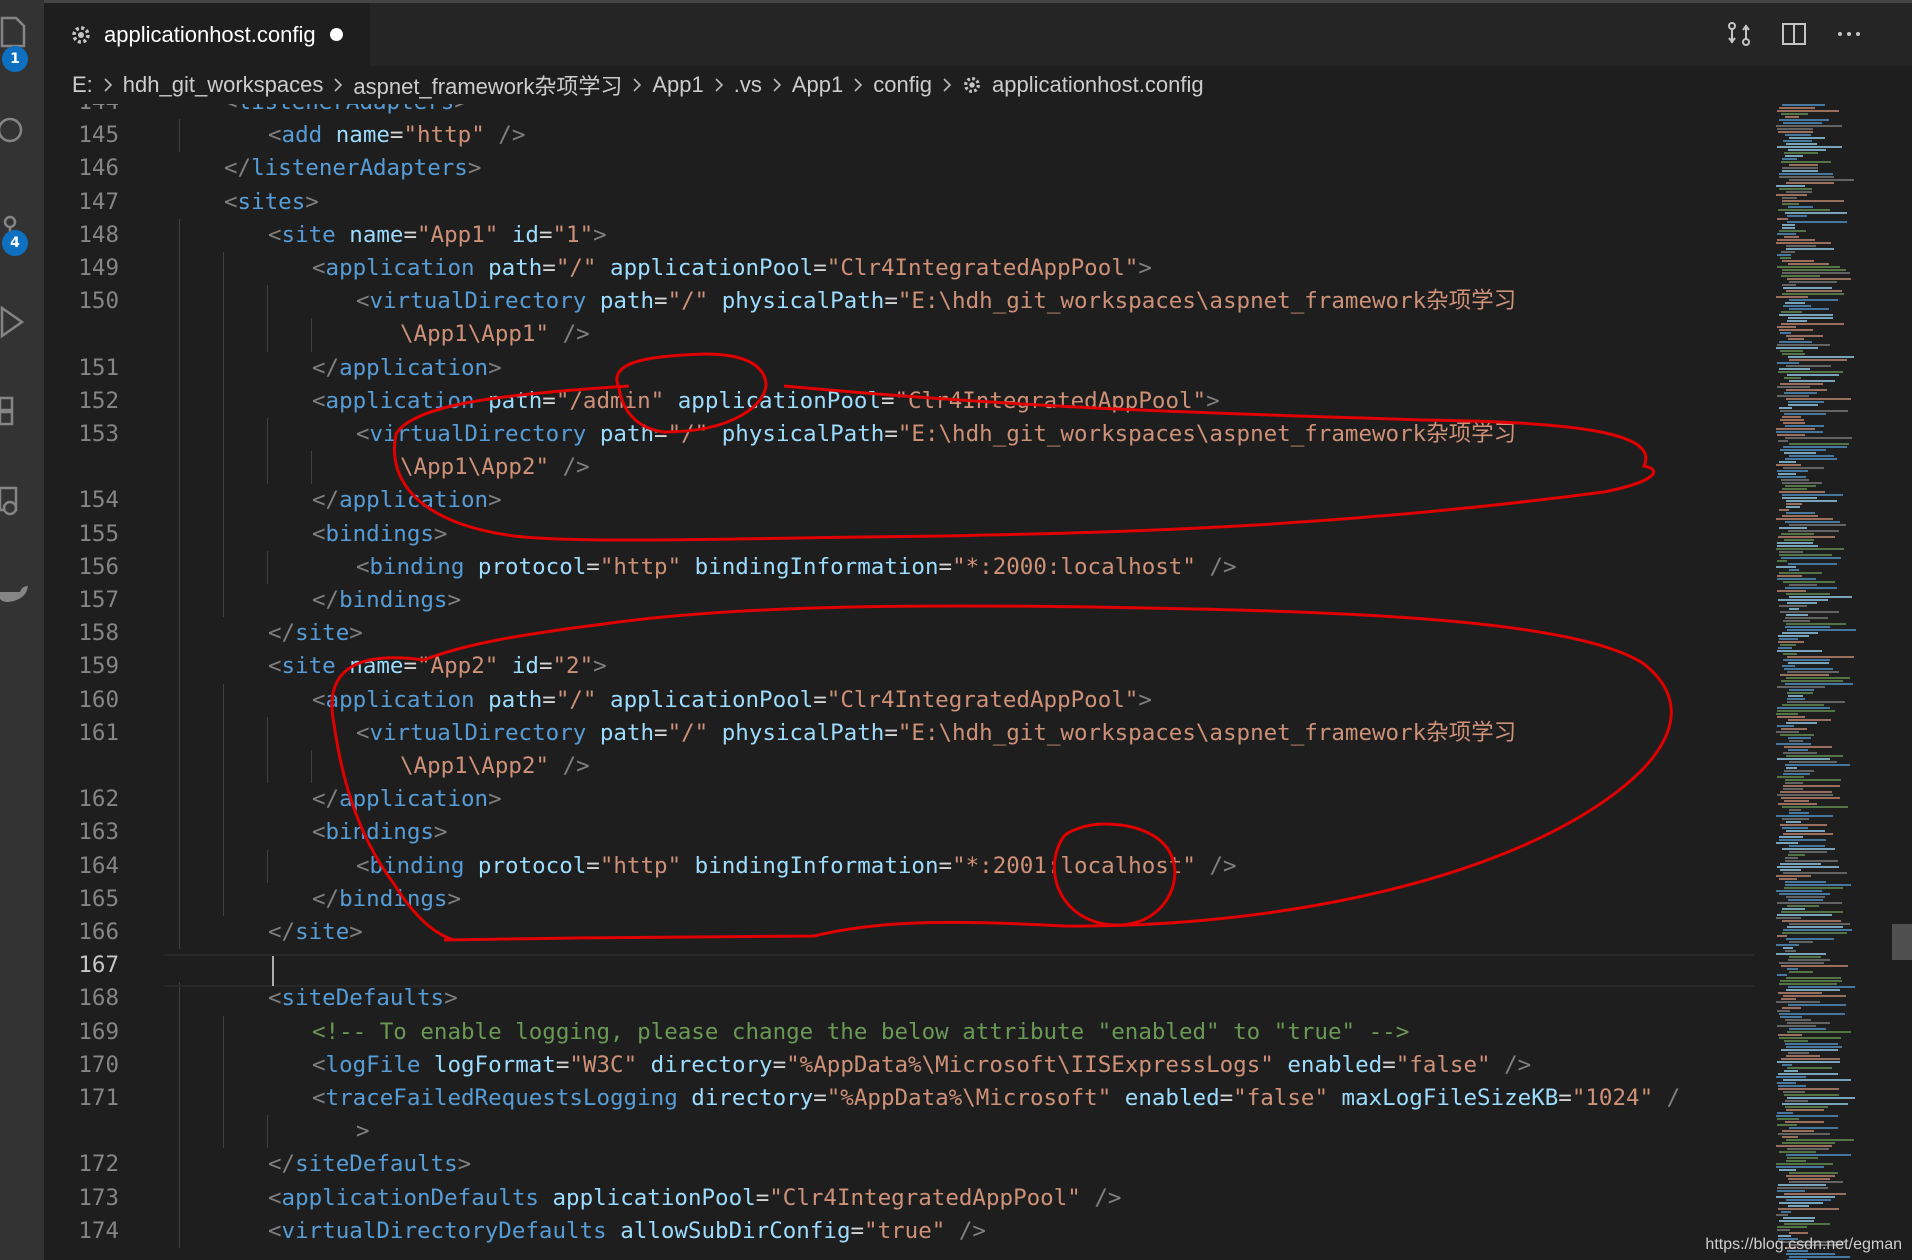 Image resolution: width=1912 pixels, height=1260 pixels. What do you see at coordinates (1794, 34) in the screenshot?
I see `split-editor-icon` at bounding box center [1794, 34].